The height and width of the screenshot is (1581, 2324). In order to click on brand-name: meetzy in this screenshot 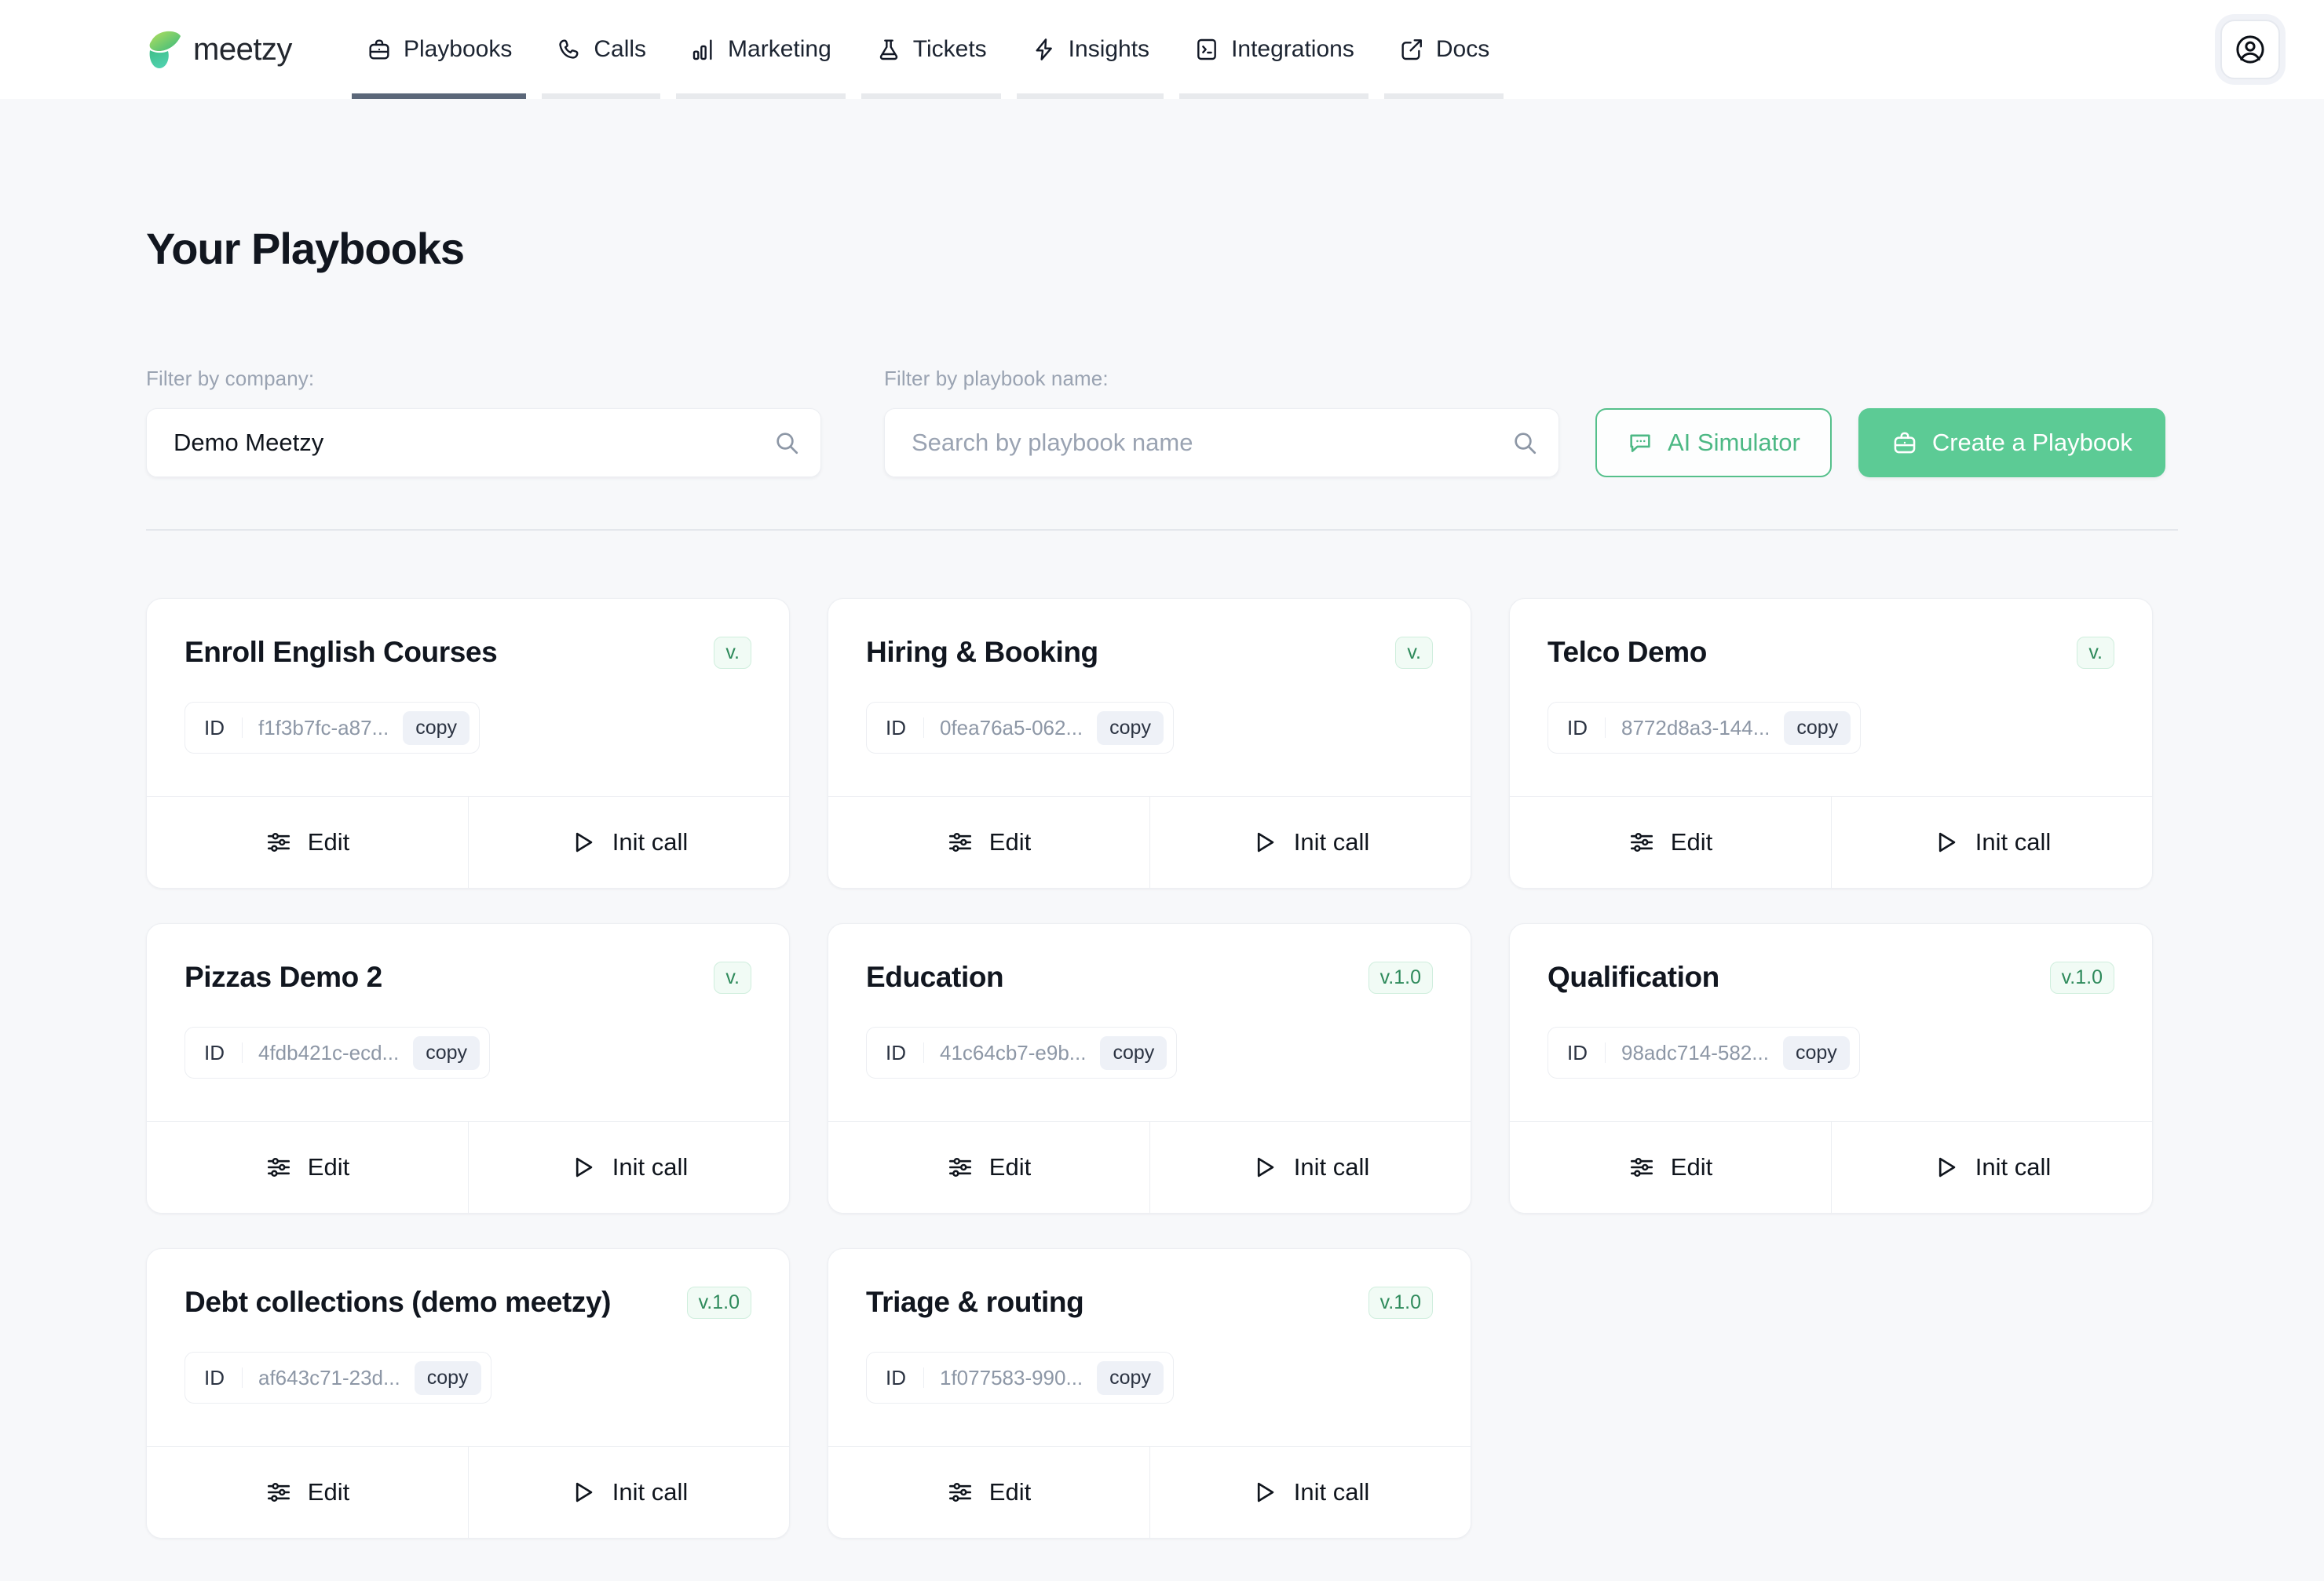, I will do `click(242, 49)`.